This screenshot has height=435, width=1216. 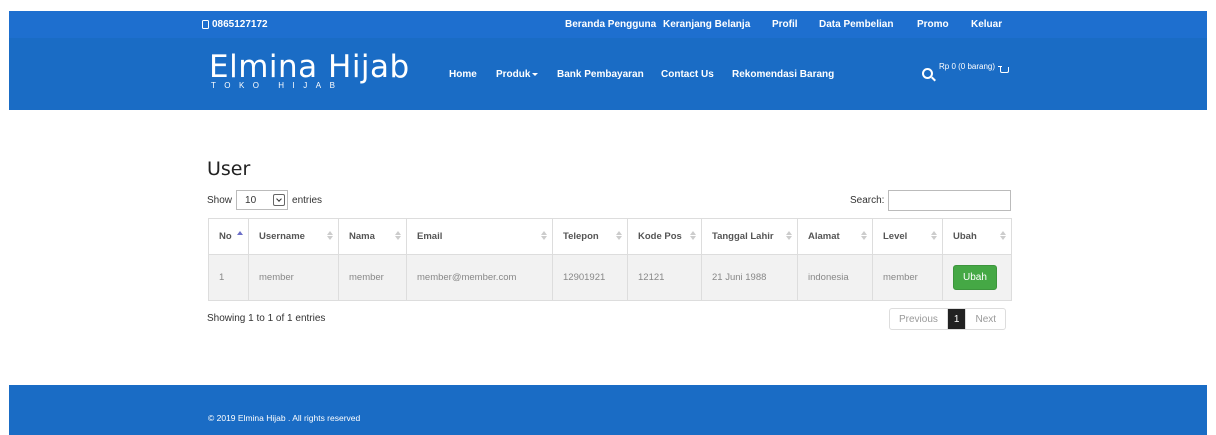 I want to click on entries-length-control: Show 10 entries, so click(x=264, y=200).